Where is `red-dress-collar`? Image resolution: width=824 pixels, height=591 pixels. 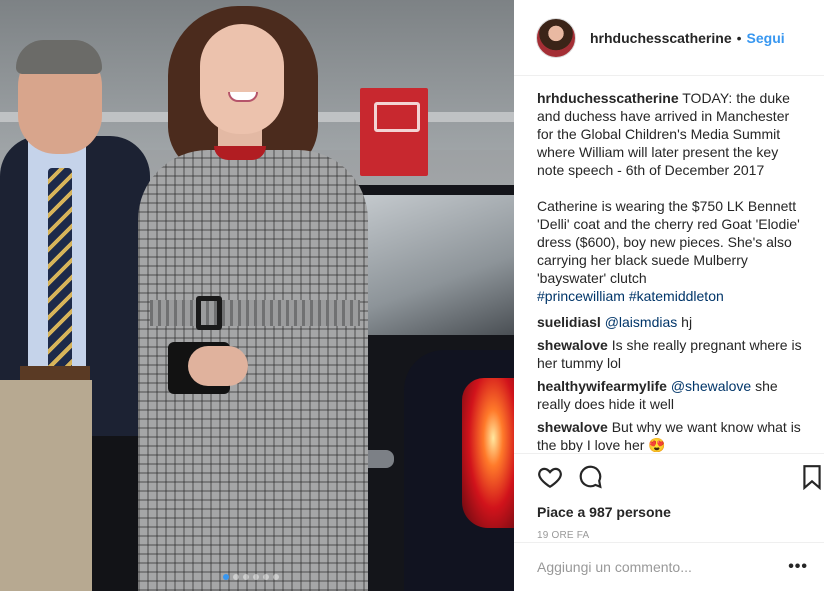
red-dress-collar is located at coordinates (240, 153).